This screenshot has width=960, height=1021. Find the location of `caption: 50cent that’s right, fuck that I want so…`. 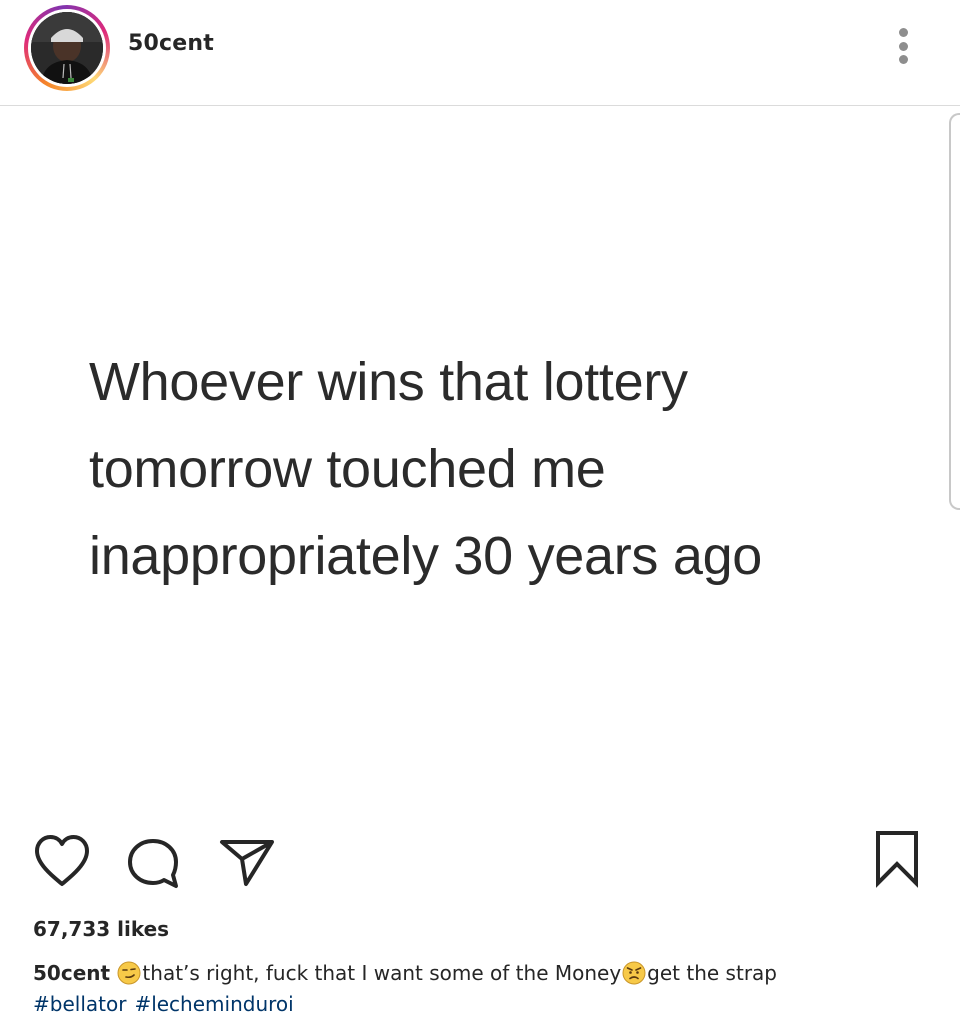

caption: 50cent that’s right, fuck that I want so… is located at coordinates (483, 973).